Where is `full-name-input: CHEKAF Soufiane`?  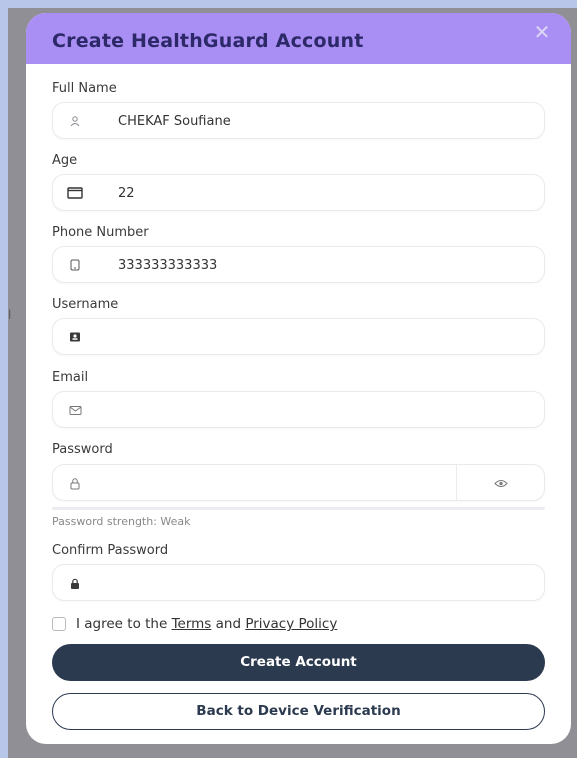
full-name-input: CHEKAF Soufiane is located at coordinates (298, 120).